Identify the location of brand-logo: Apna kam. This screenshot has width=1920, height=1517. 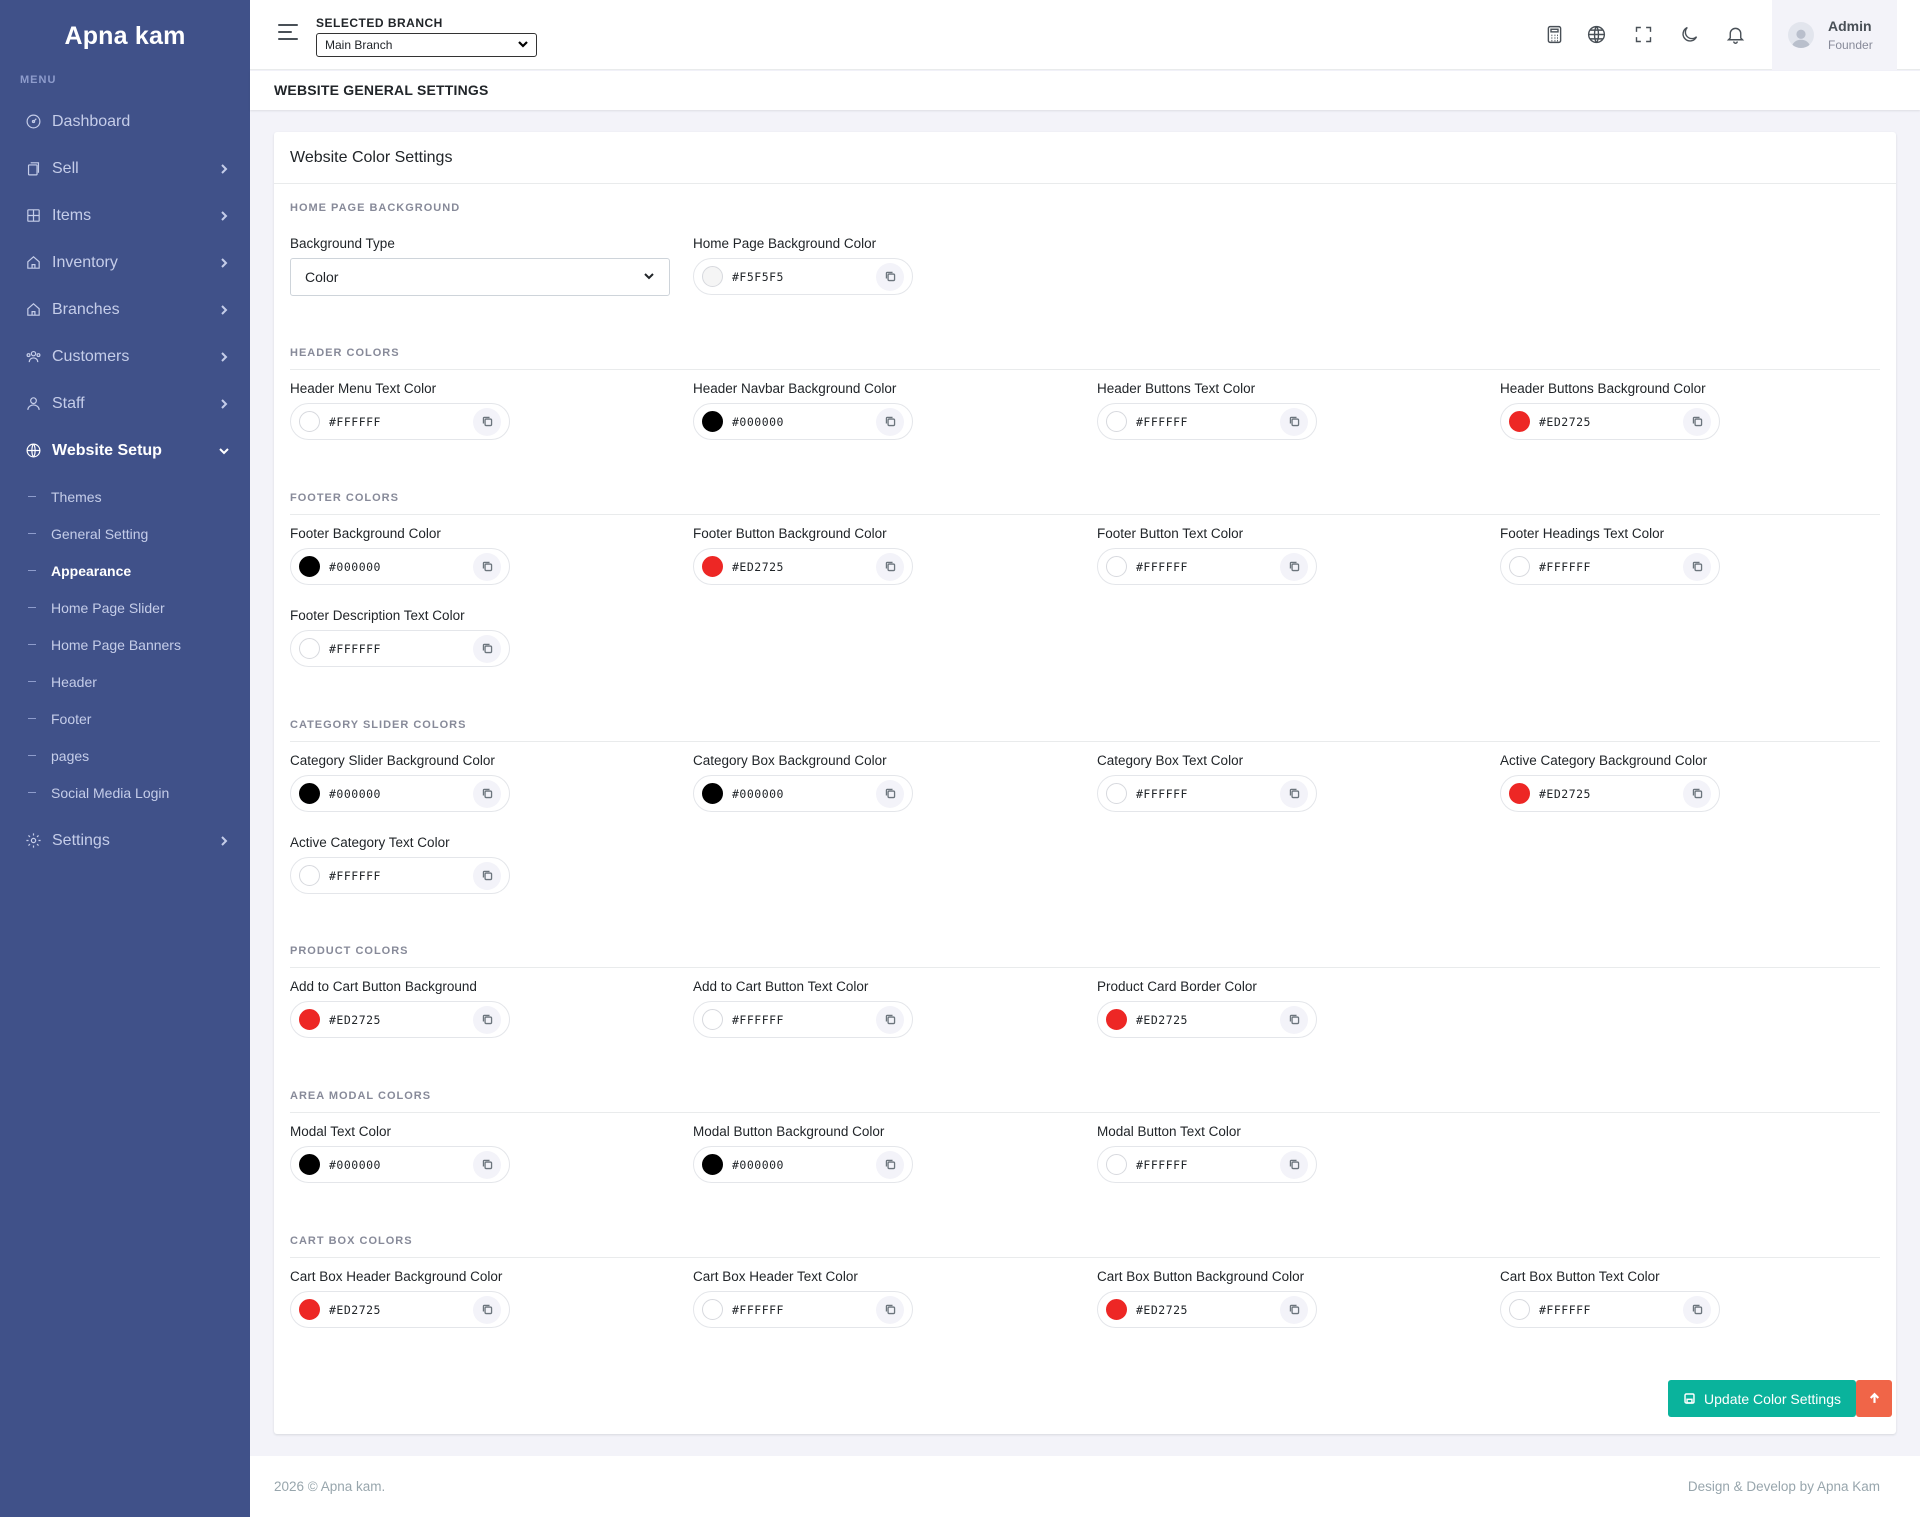
(125, 36).